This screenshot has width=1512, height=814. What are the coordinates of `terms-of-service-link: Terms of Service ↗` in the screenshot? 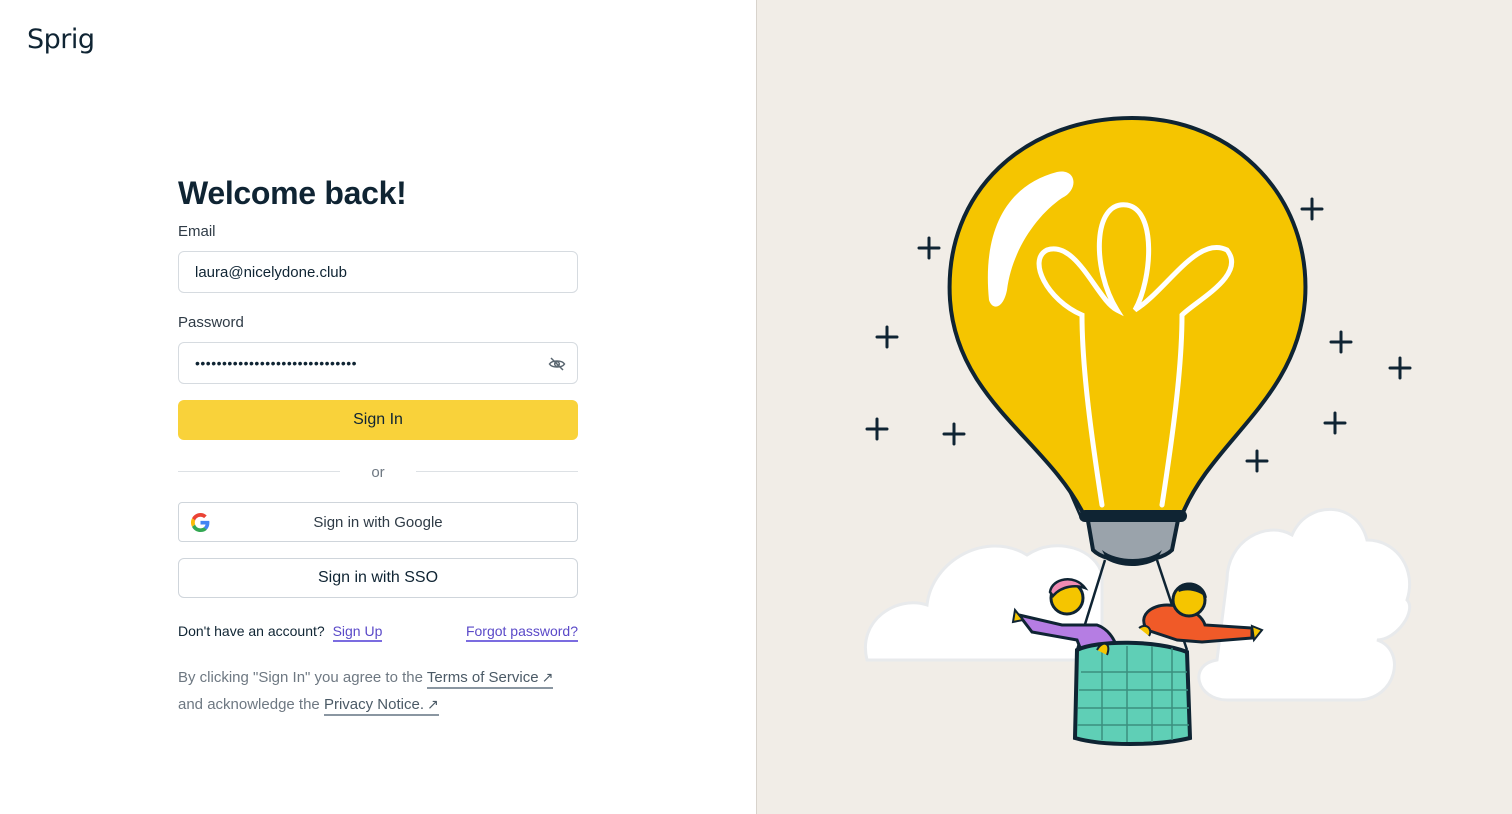 It's located at (490, 679).